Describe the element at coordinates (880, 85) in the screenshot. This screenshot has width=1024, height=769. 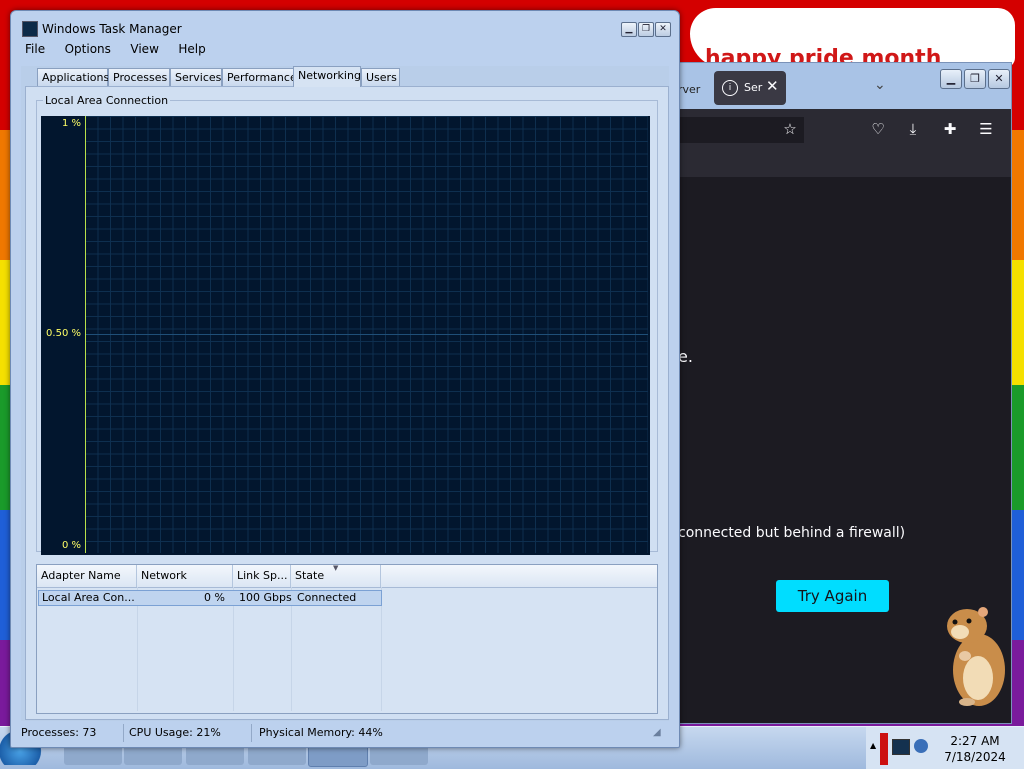
I see `tab-list-chevron-icon: ⌄` at that location.